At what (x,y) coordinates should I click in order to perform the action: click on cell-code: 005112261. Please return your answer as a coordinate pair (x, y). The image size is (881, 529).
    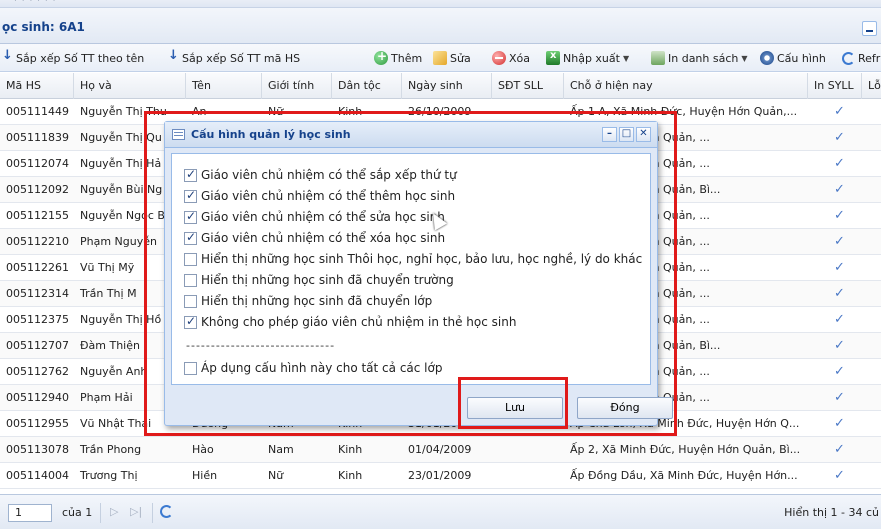
    Looking at the image, I should click on (37, 267).